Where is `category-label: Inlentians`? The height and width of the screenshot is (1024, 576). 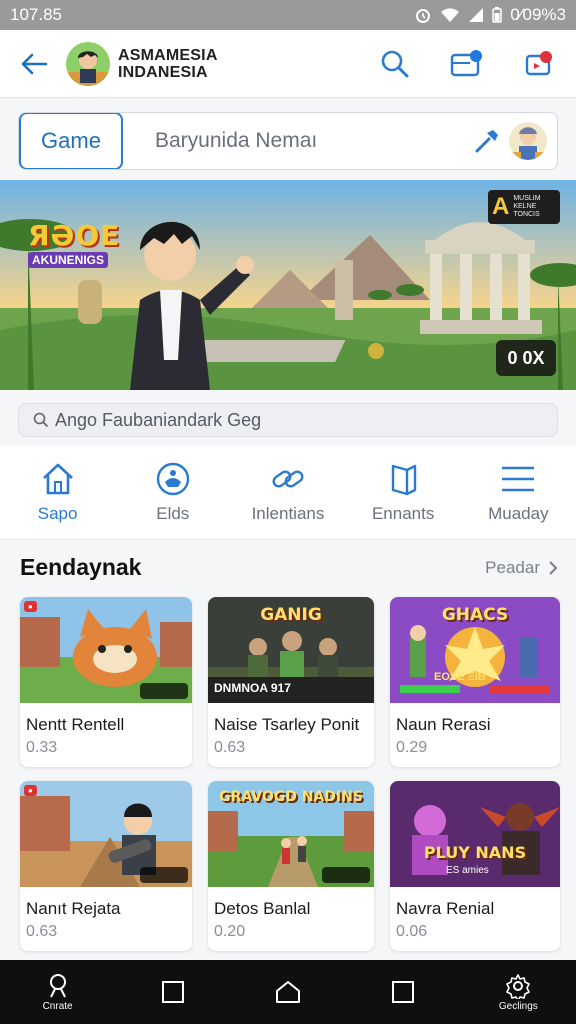
category-label: Inlentians is located at coordinates (288, 513).